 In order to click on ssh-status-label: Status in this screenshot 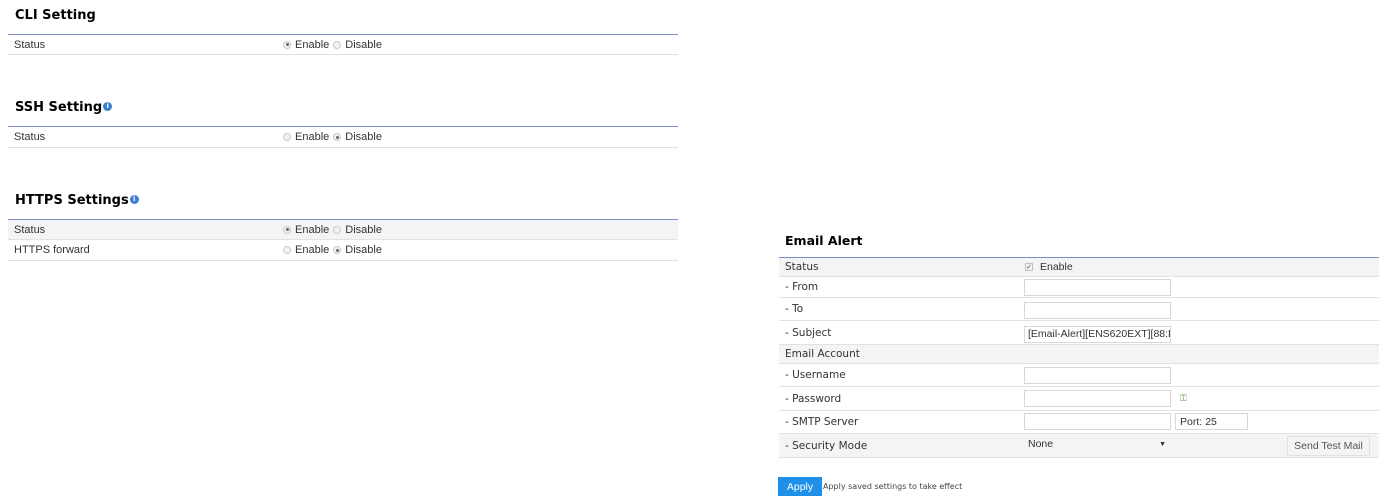, I will do `click(30, 137)`.